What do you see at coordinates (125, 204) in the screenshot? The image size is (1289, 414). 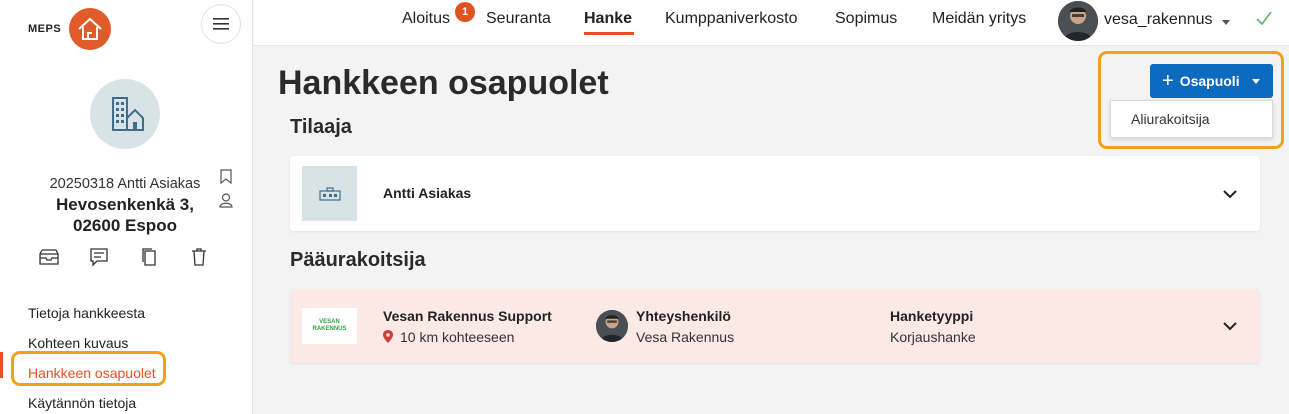 I see `address-line-1: Hevosenkenkä 3,` at bounding box center [125, 204].